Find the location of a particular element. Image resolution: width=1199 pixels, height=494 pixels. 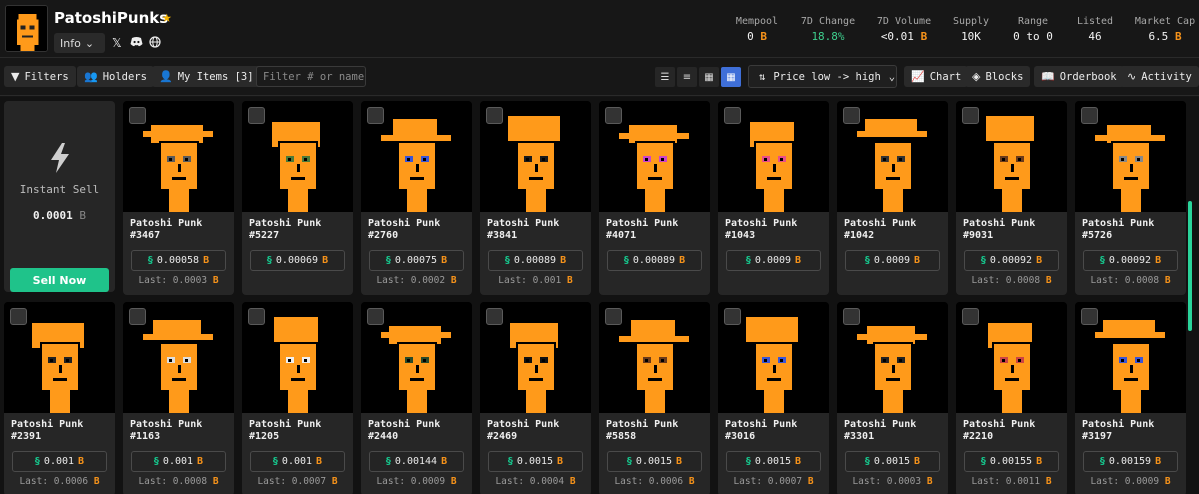

funnel-icon: ▼ is located at coordinates (15, 76).